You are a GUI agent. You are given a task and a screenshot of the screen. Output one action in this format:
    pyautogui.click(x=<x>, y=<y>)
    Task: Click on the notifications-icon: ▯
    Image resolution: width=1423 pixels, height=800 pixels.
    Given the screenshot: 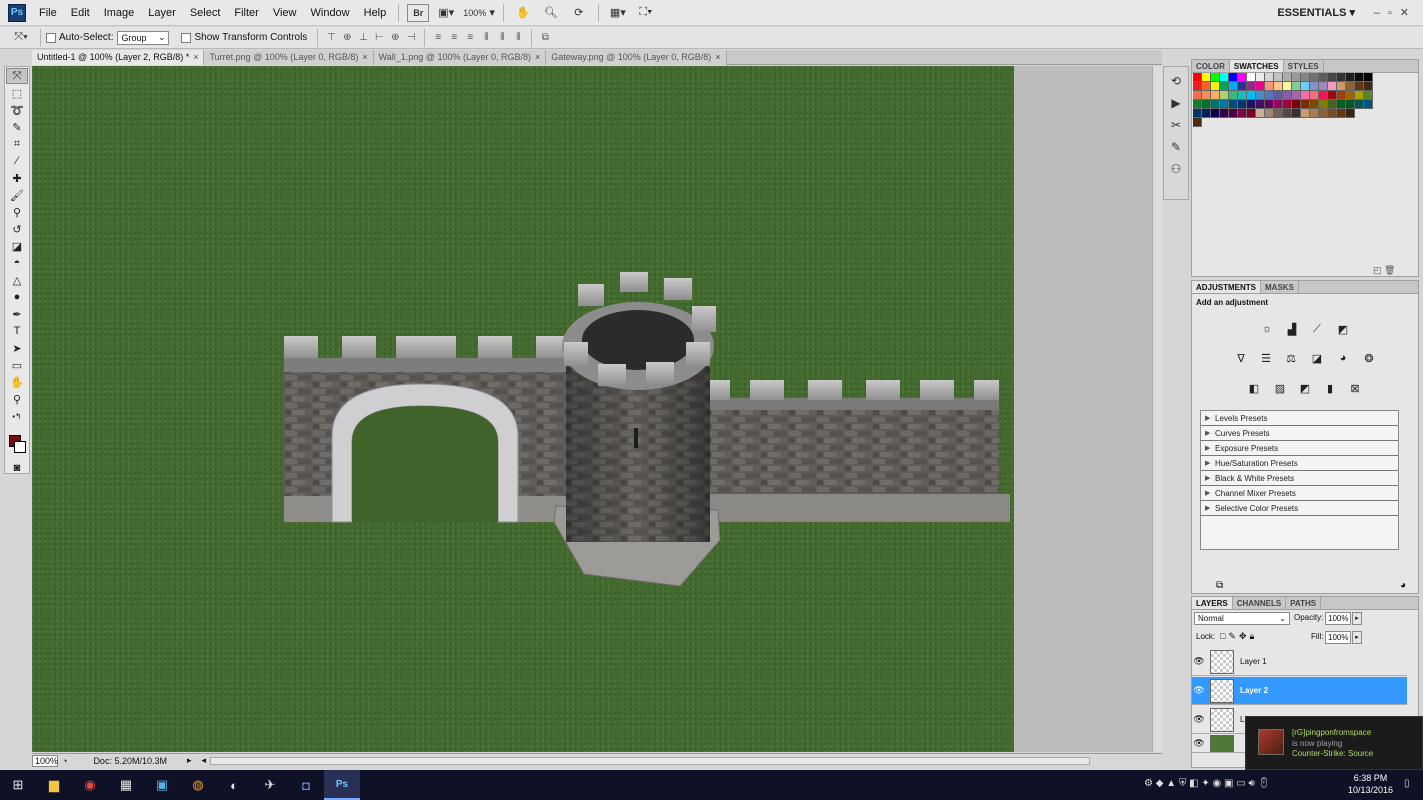 What is the action you would take?
    pyautogui.click(x=1407, y=783)
    